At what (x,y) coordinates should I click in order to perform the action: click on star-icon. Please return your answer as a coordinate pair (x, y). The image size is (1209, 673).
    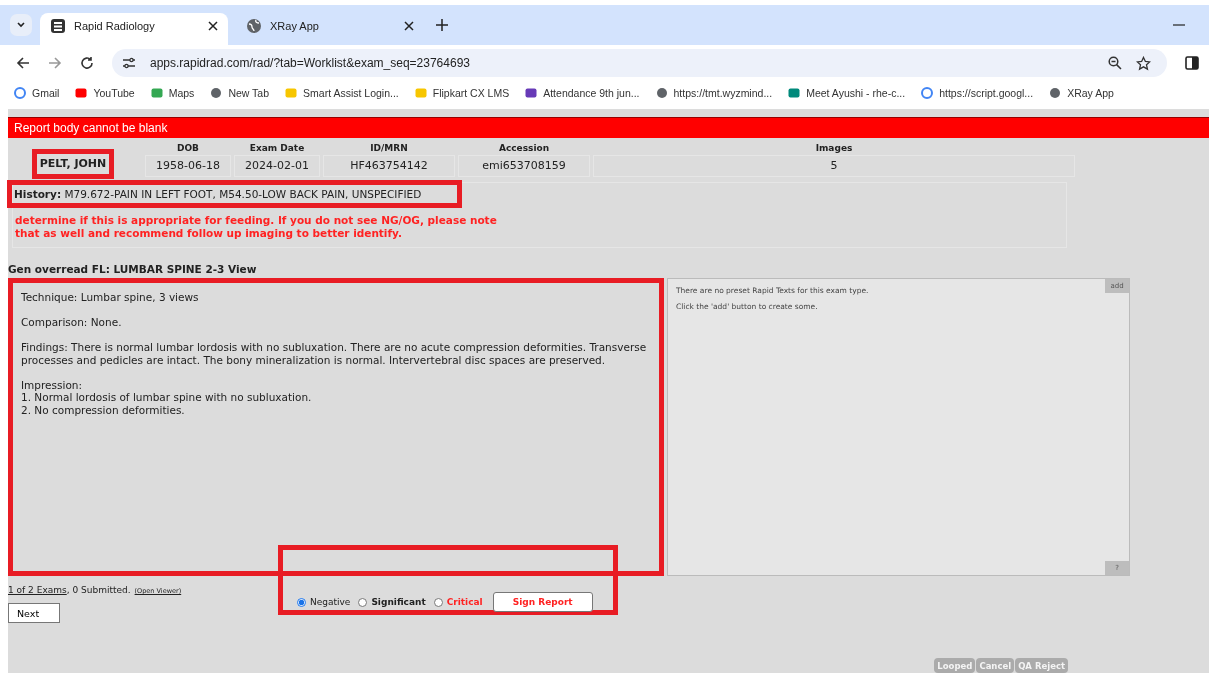
    Looking at the image, I should click on (1143, 63).